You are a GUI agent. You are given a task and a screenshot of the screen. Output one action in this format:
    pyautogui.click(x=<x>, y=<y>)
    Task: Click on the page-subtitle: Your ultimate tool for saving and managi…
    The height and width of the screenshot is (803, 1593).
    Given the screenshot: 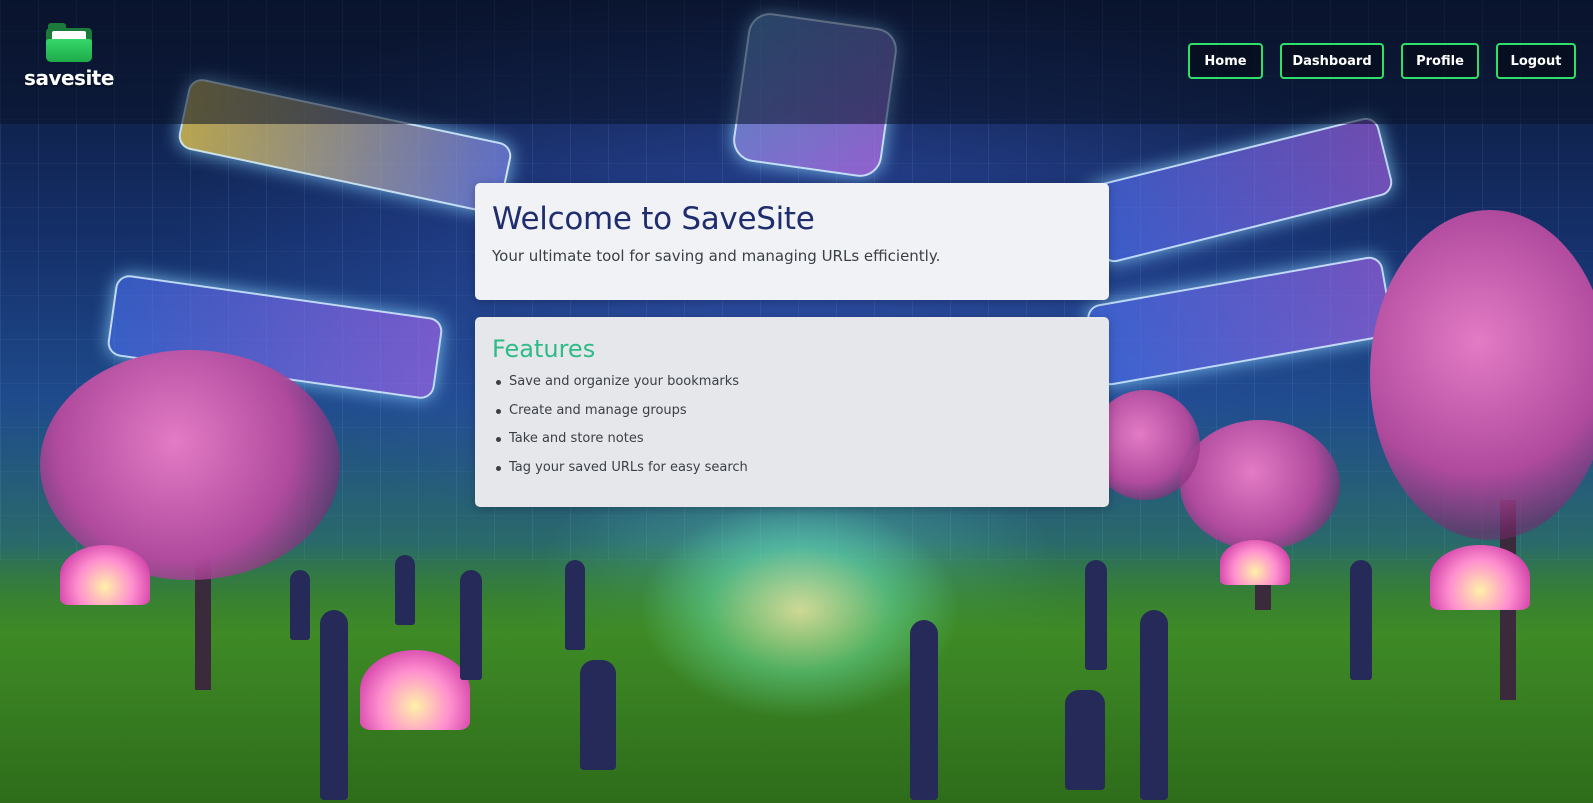 What is the action you would take?
    pyautogui.click(x=716, y=256)
    